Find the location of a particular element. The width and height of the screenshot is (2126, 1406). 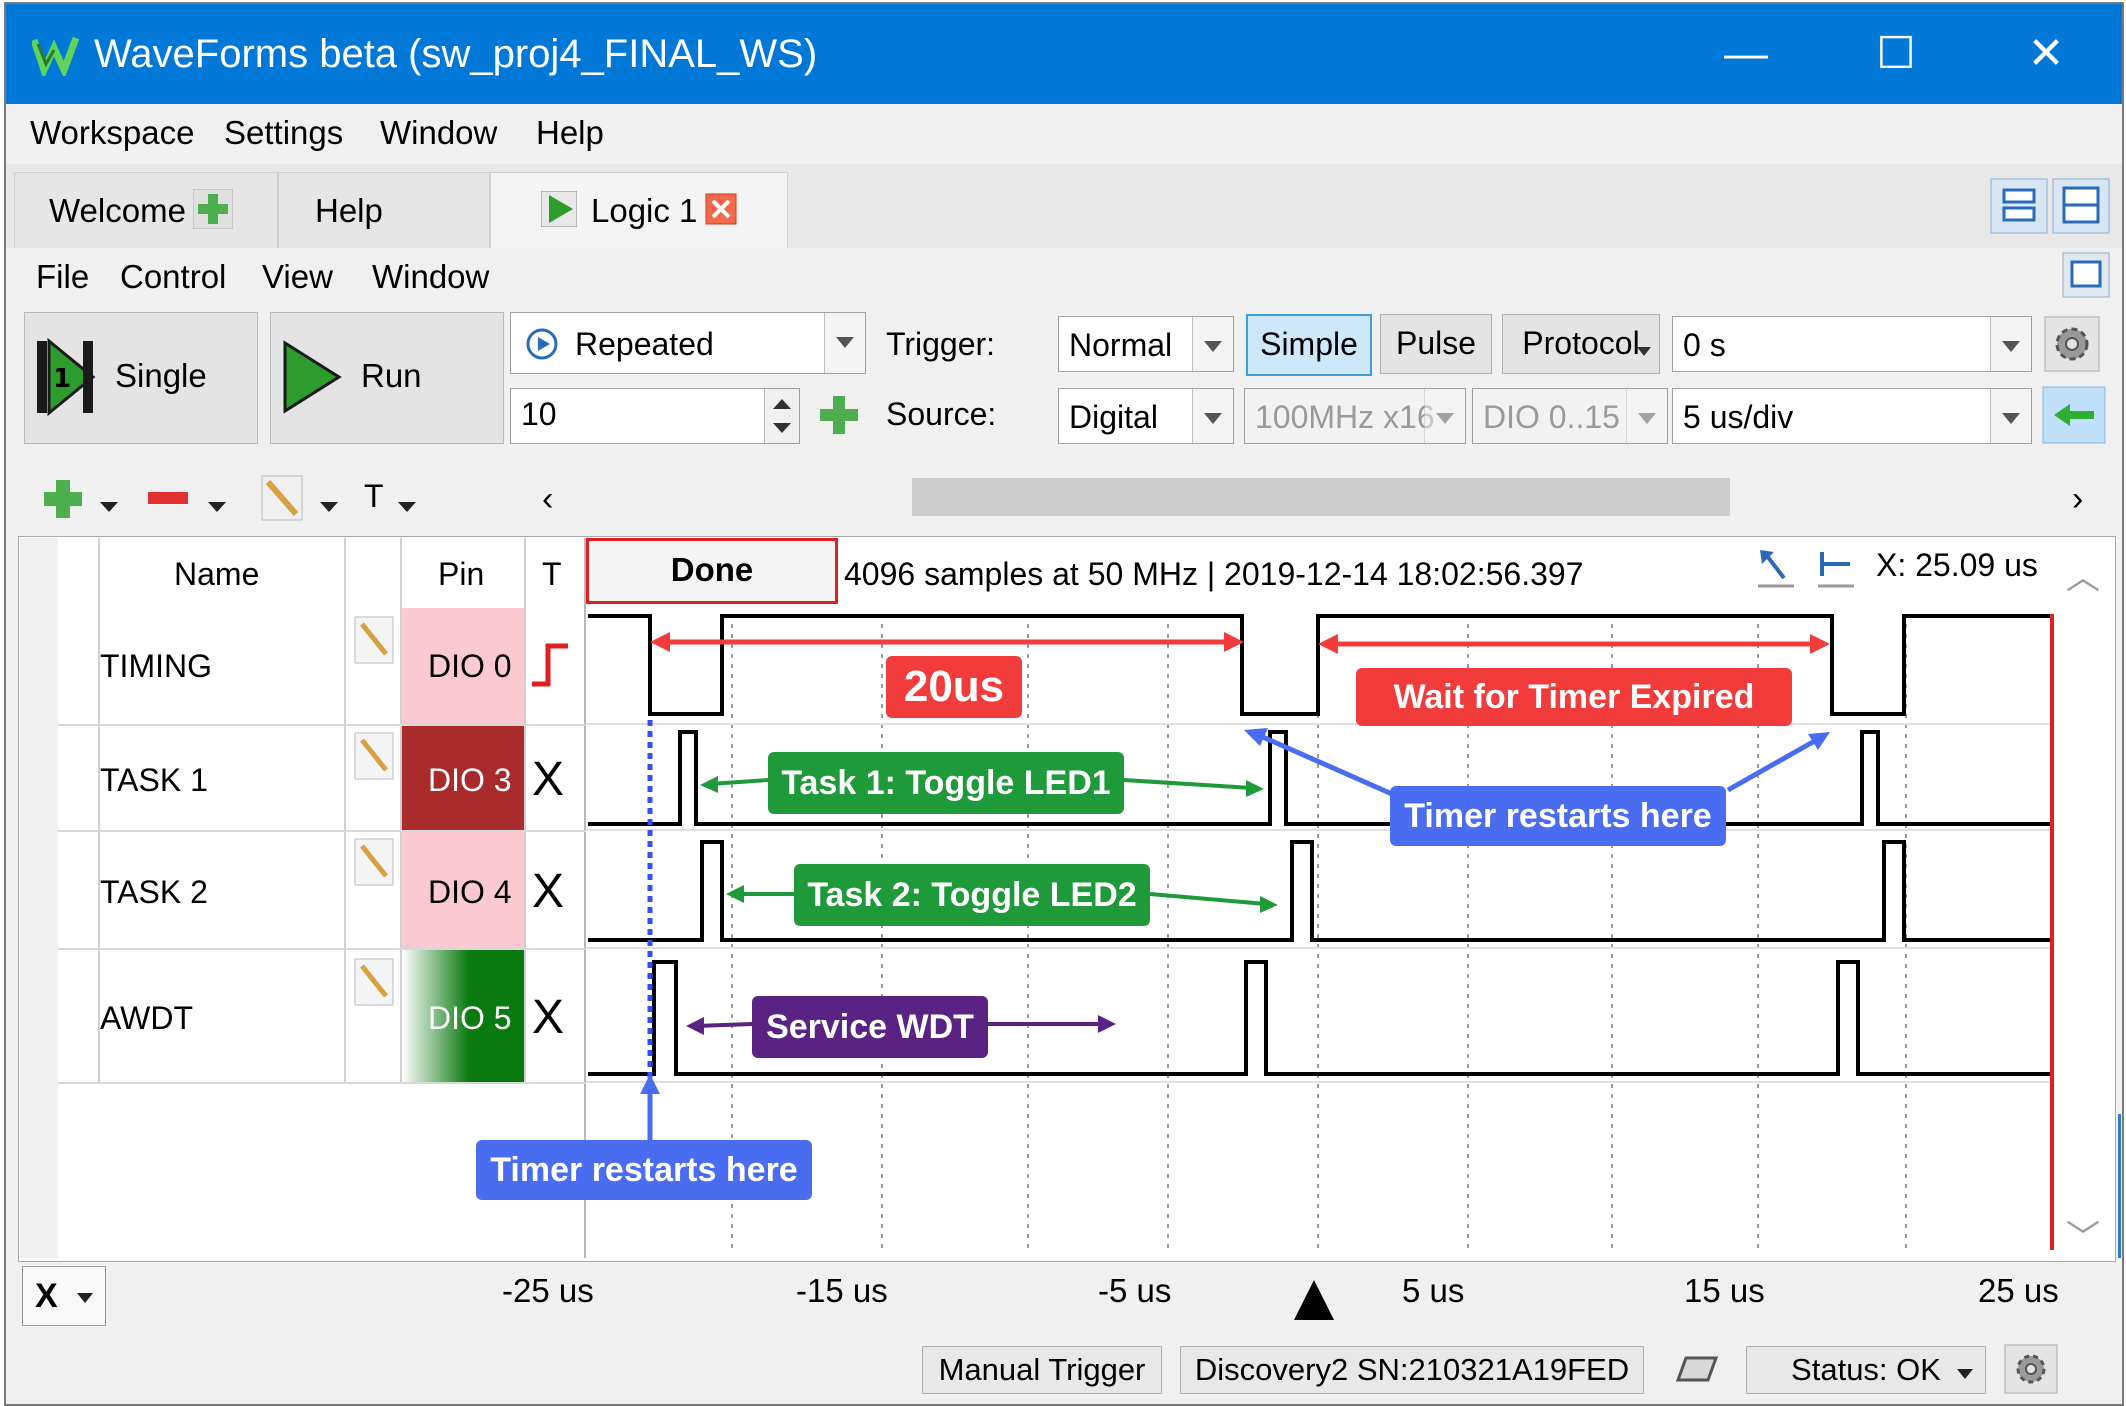

settings-gear-icon is located at coordinates (2031, 1369).